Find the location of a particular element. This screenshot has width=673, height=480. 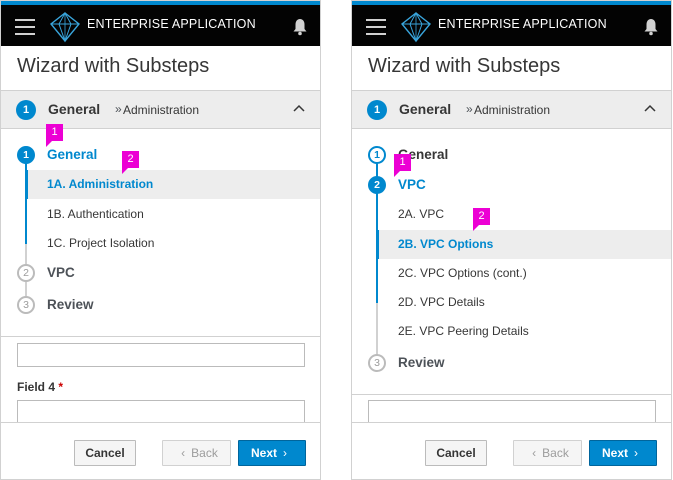

step-indicator-bar: 1 General » Administration is located at coordinates (511, 110).